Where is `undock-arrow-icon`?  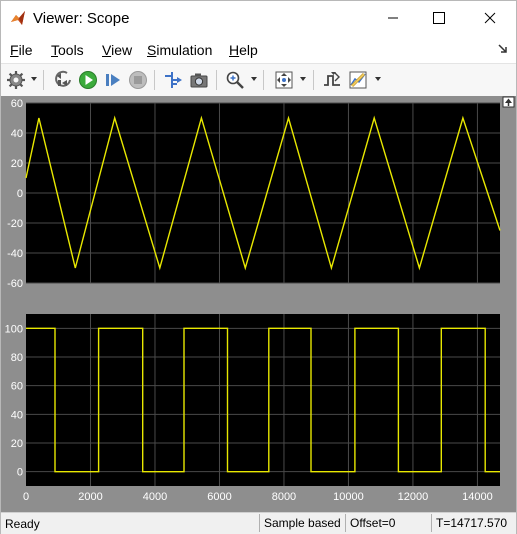
undock-arrow-icon is located at coordinates (503, 49).